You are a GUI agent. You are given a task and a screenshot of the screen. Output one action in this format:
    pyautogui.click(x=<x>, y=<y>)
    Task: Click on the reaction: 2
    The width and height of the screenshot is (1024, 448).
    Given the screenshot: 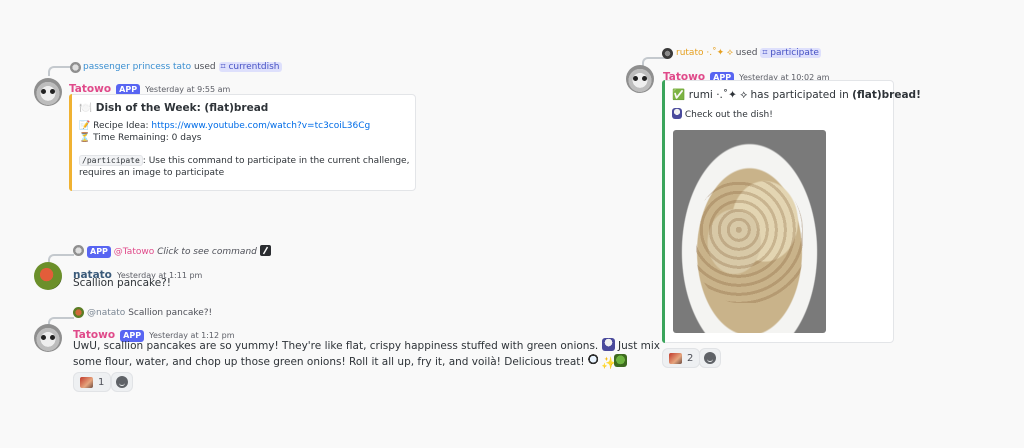 What is the action you would take?
    pyautogui.click(x=681, y=358)
    